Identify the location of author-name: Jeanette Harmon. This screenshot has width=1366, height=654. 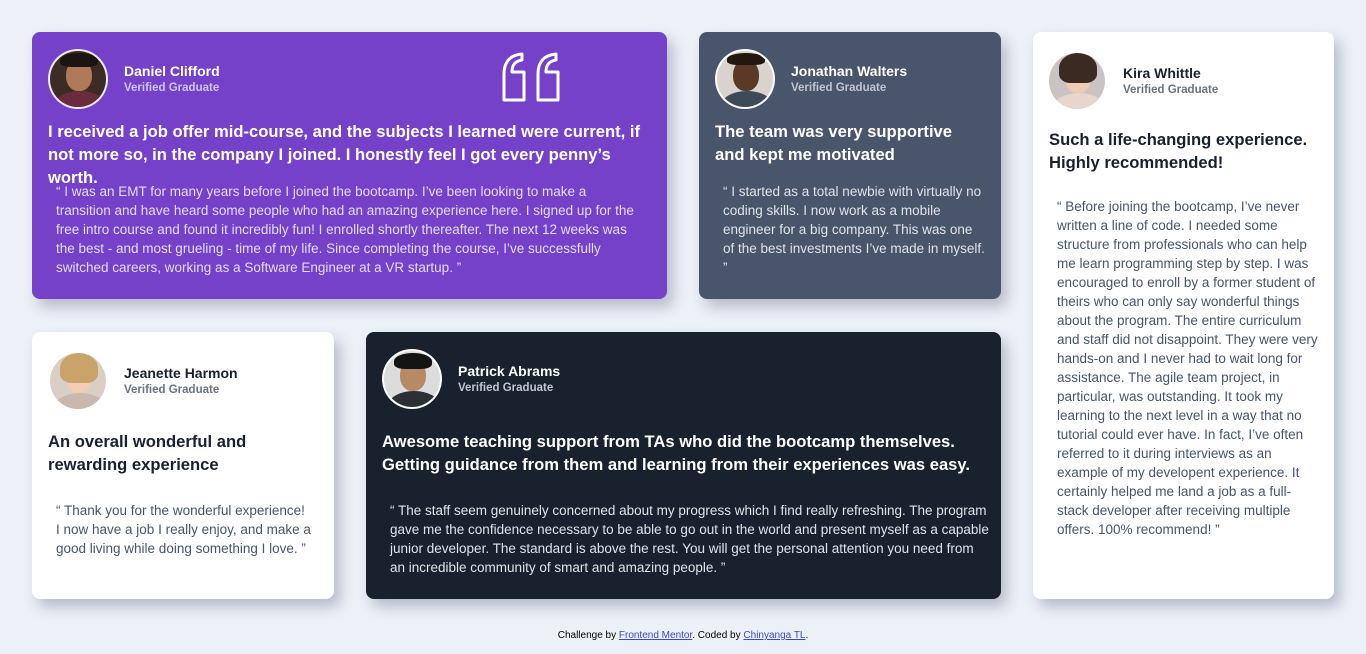
(181, 373).